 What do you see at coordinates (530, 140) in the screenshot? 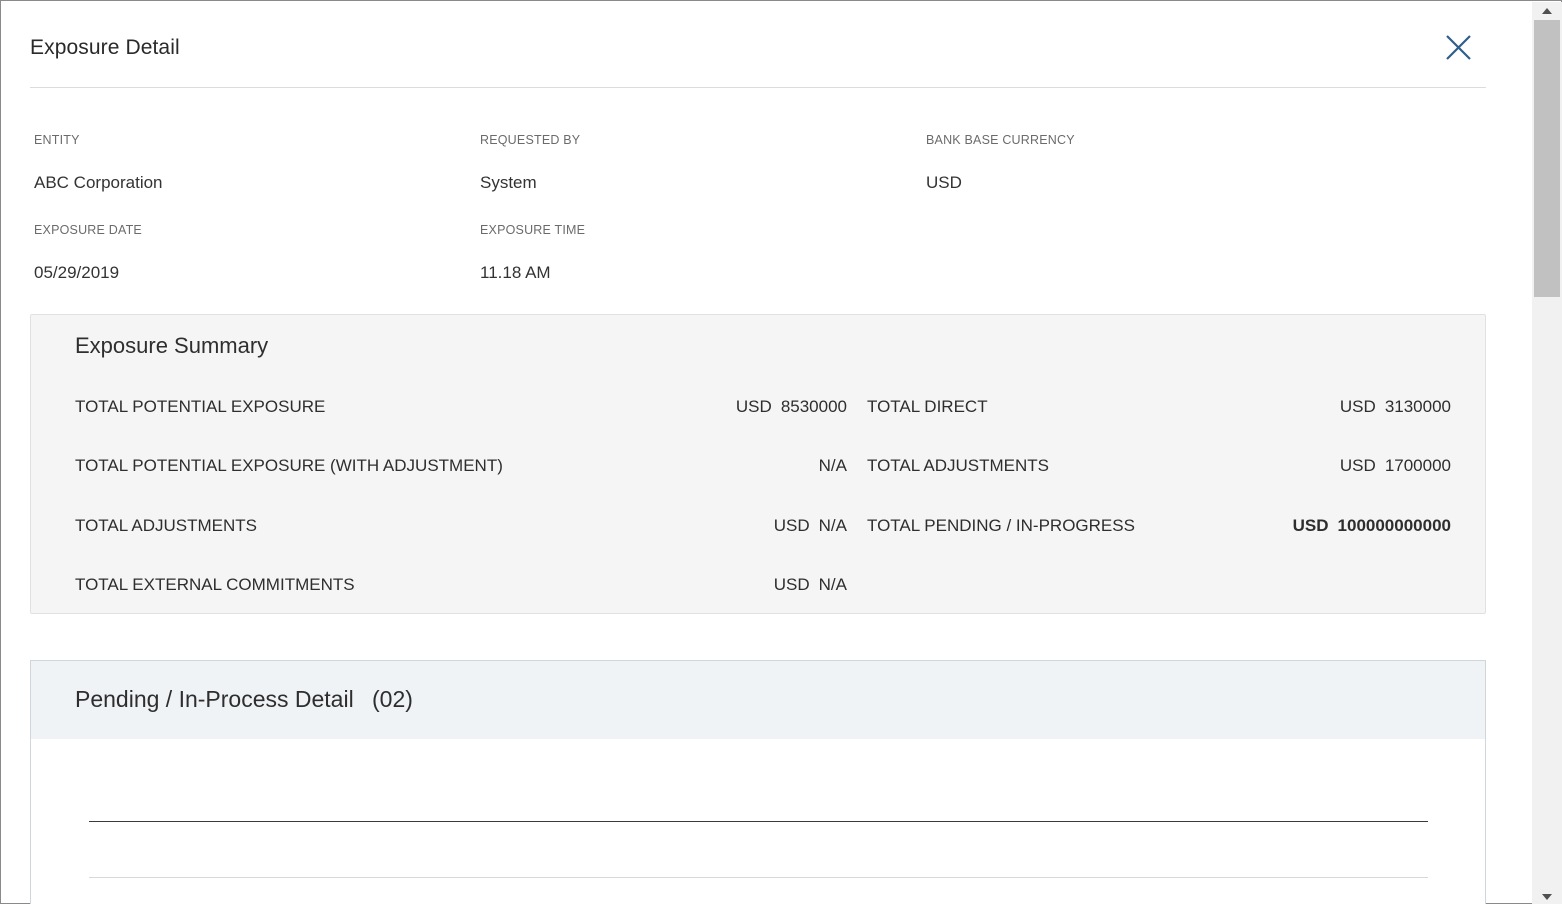
I see `requested-by-label: REQUESTED BY` at bounding box center [530, 140].